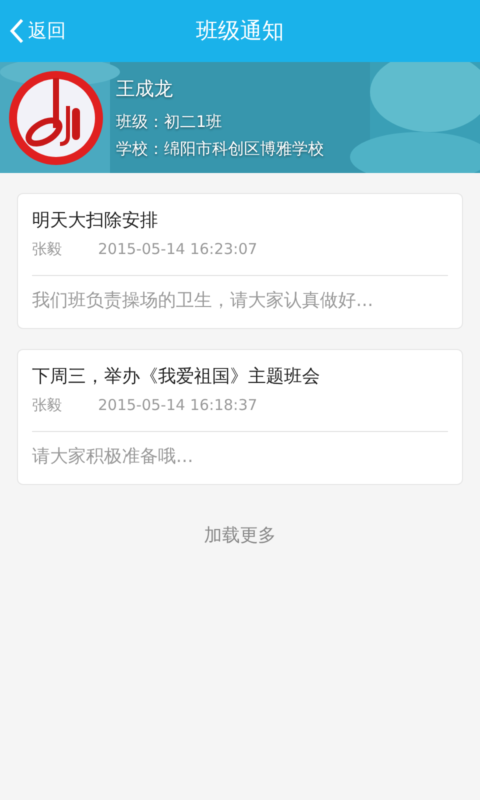 The height and width of the screenshot is (800, 480). What do you see at coordinates (178, 405) in the screenshot?
I see `notice-time: 2015-05-14 16:18:37` at bounding box center [178, 405].